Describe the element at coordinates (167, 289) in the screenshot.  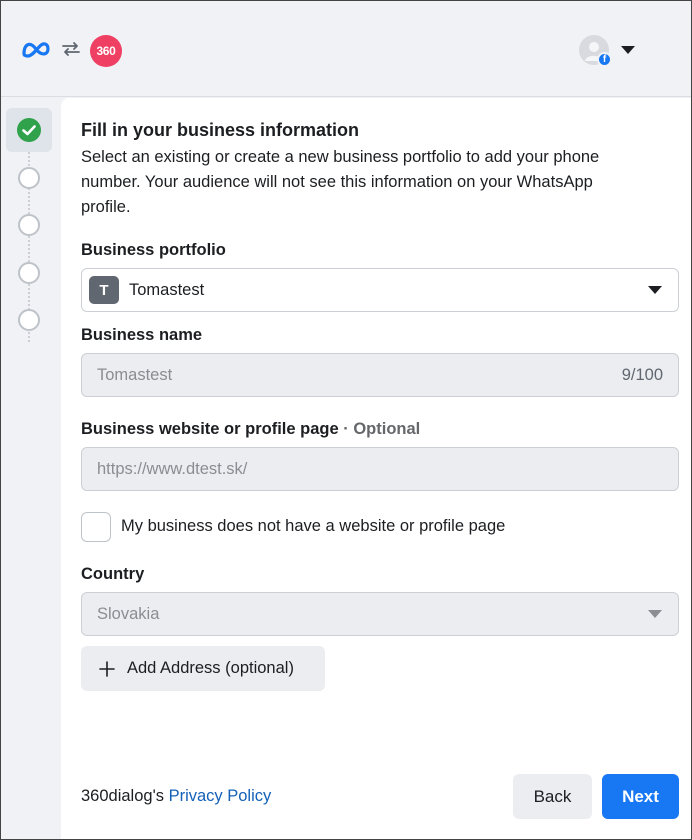
I see `portfolio-value: Tomastest` at that location.